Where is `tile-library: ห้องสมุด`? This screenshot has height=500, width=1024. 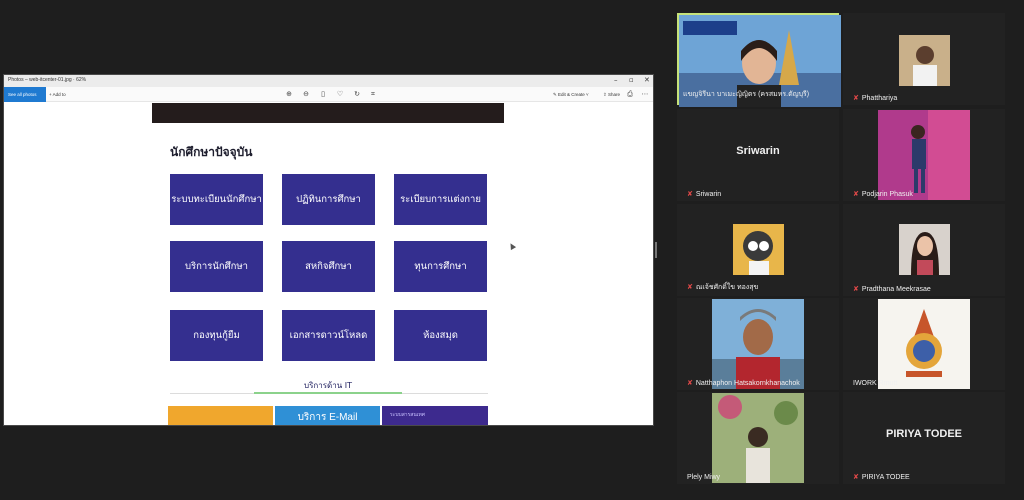
tile-library: ห้องสมุด is located at coordinates (440, 335).